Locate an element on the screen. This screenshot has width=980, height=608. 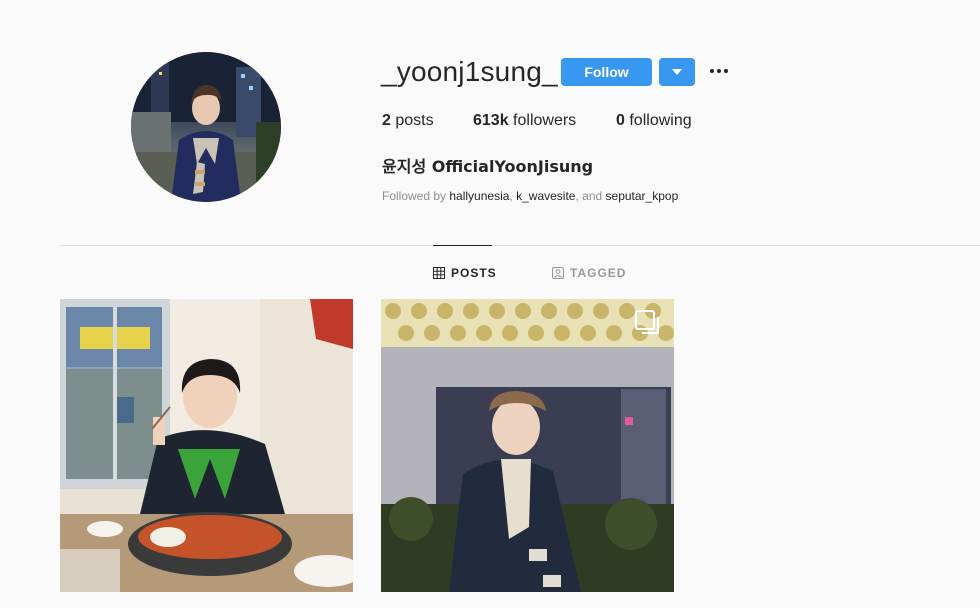
followers-count: 613k is located at coordinates (491, 120).